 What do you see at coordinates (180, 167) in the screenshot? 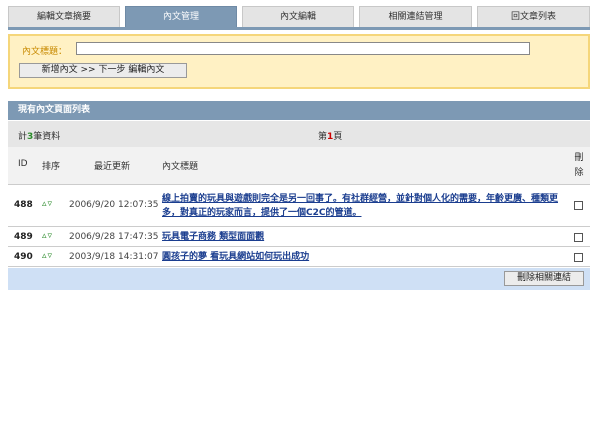
I see `column-title: 內文標題` at bounding box center [180, 167].